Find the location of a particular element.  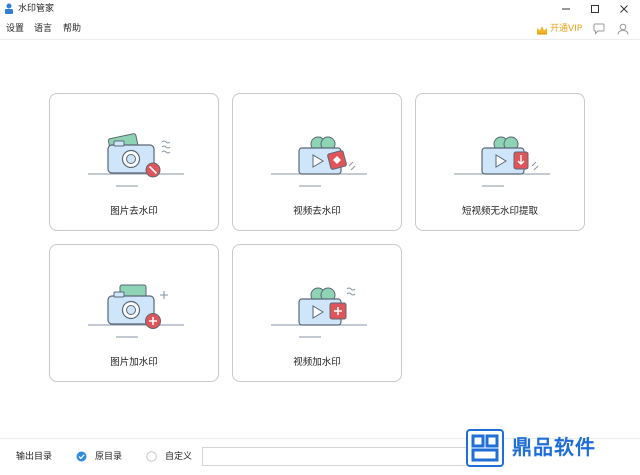

crown-icon is located at coordinates (542, 29).